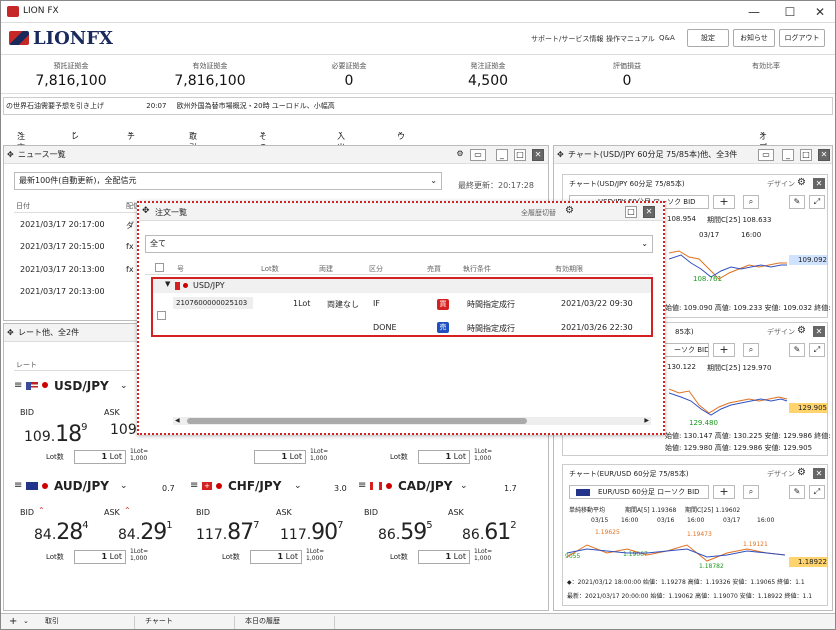  Describe the element at coordinates (401, 212) in the screenshot. I see `order-list-header: ✥ 注文一覧 全履歴切替 ⚙ □ ✕` at that location.